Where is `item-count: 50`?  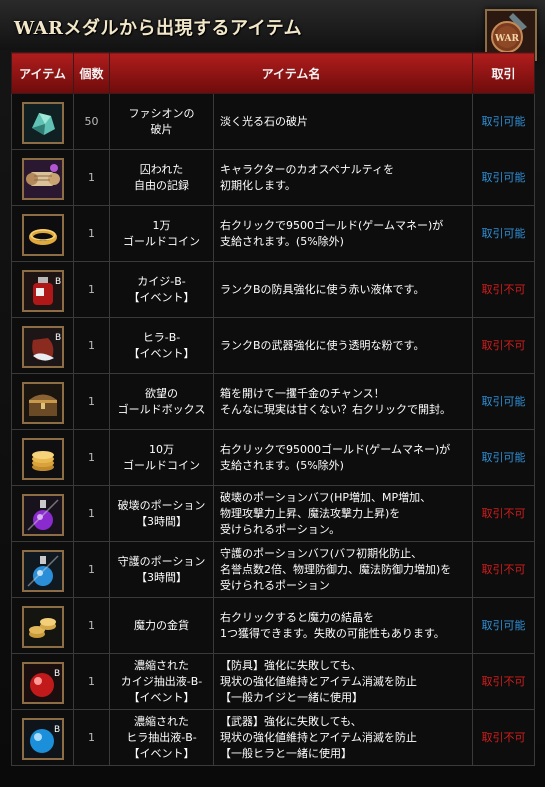
item-count: 50 is located at coordinates (91, 121).